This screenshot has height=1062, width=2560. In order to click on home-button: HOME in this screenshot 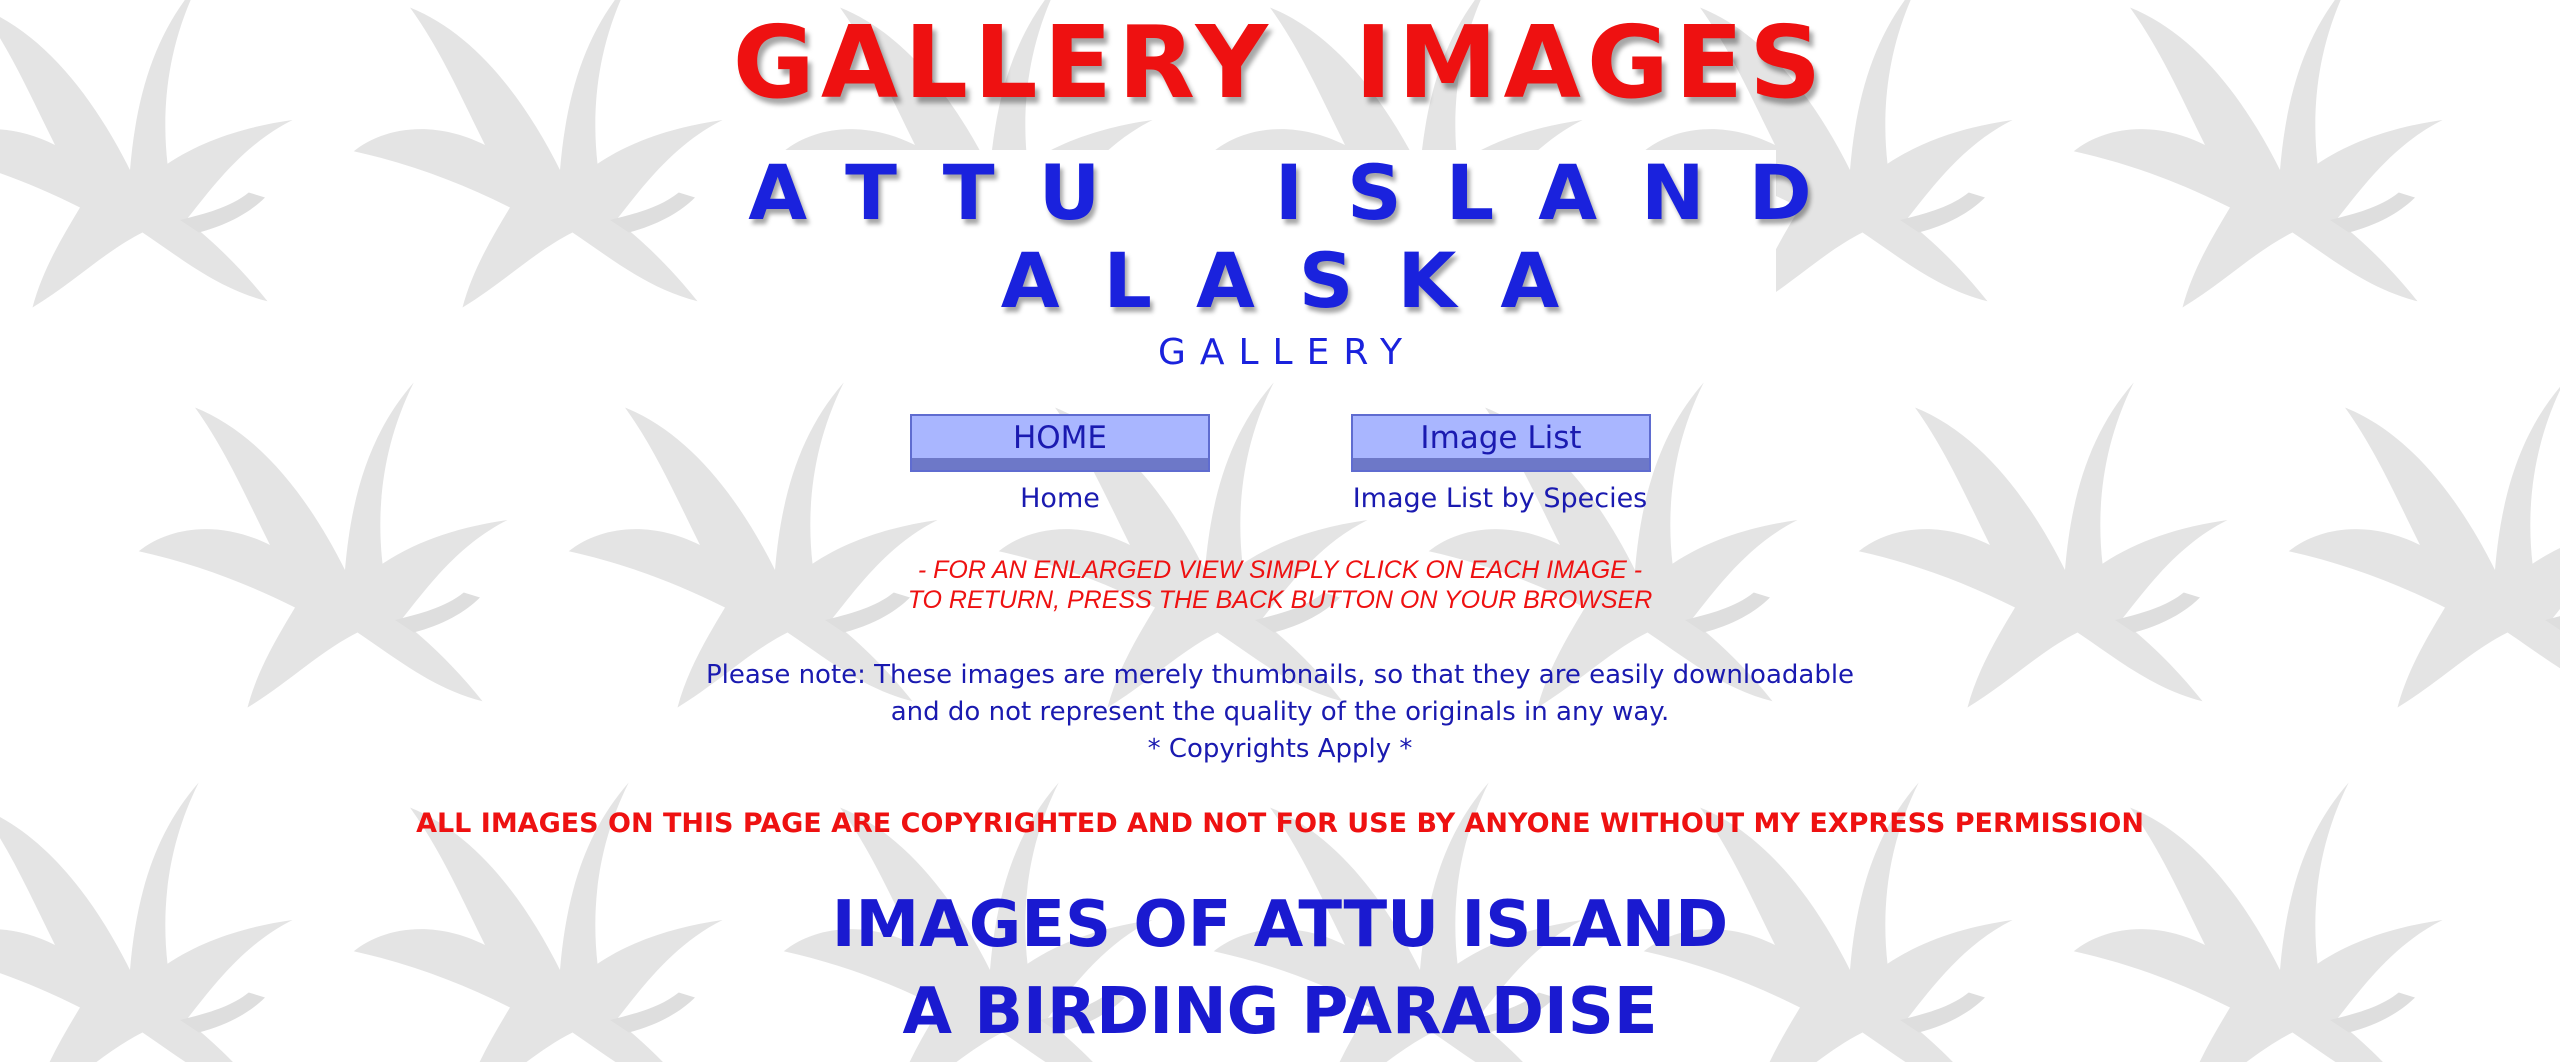, I will do `click(1060, 443)`.